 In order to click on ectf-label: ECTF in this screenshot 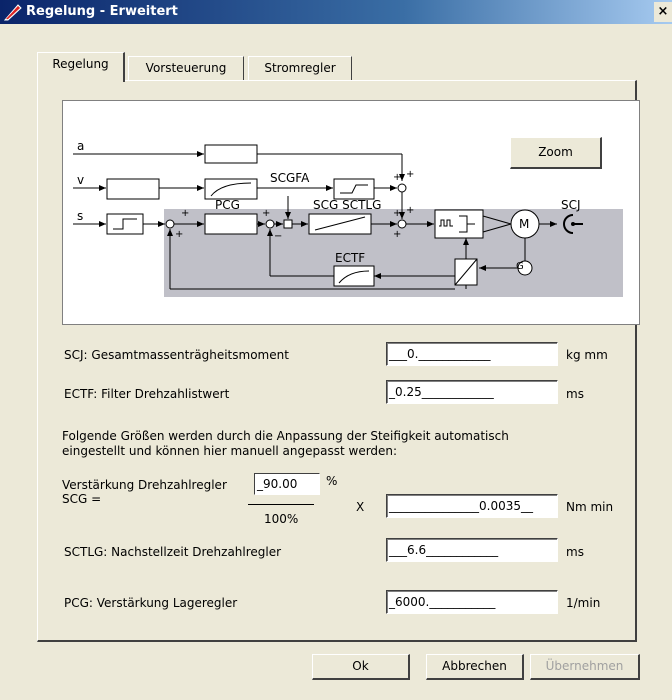, I will do `click(350, 258)`.